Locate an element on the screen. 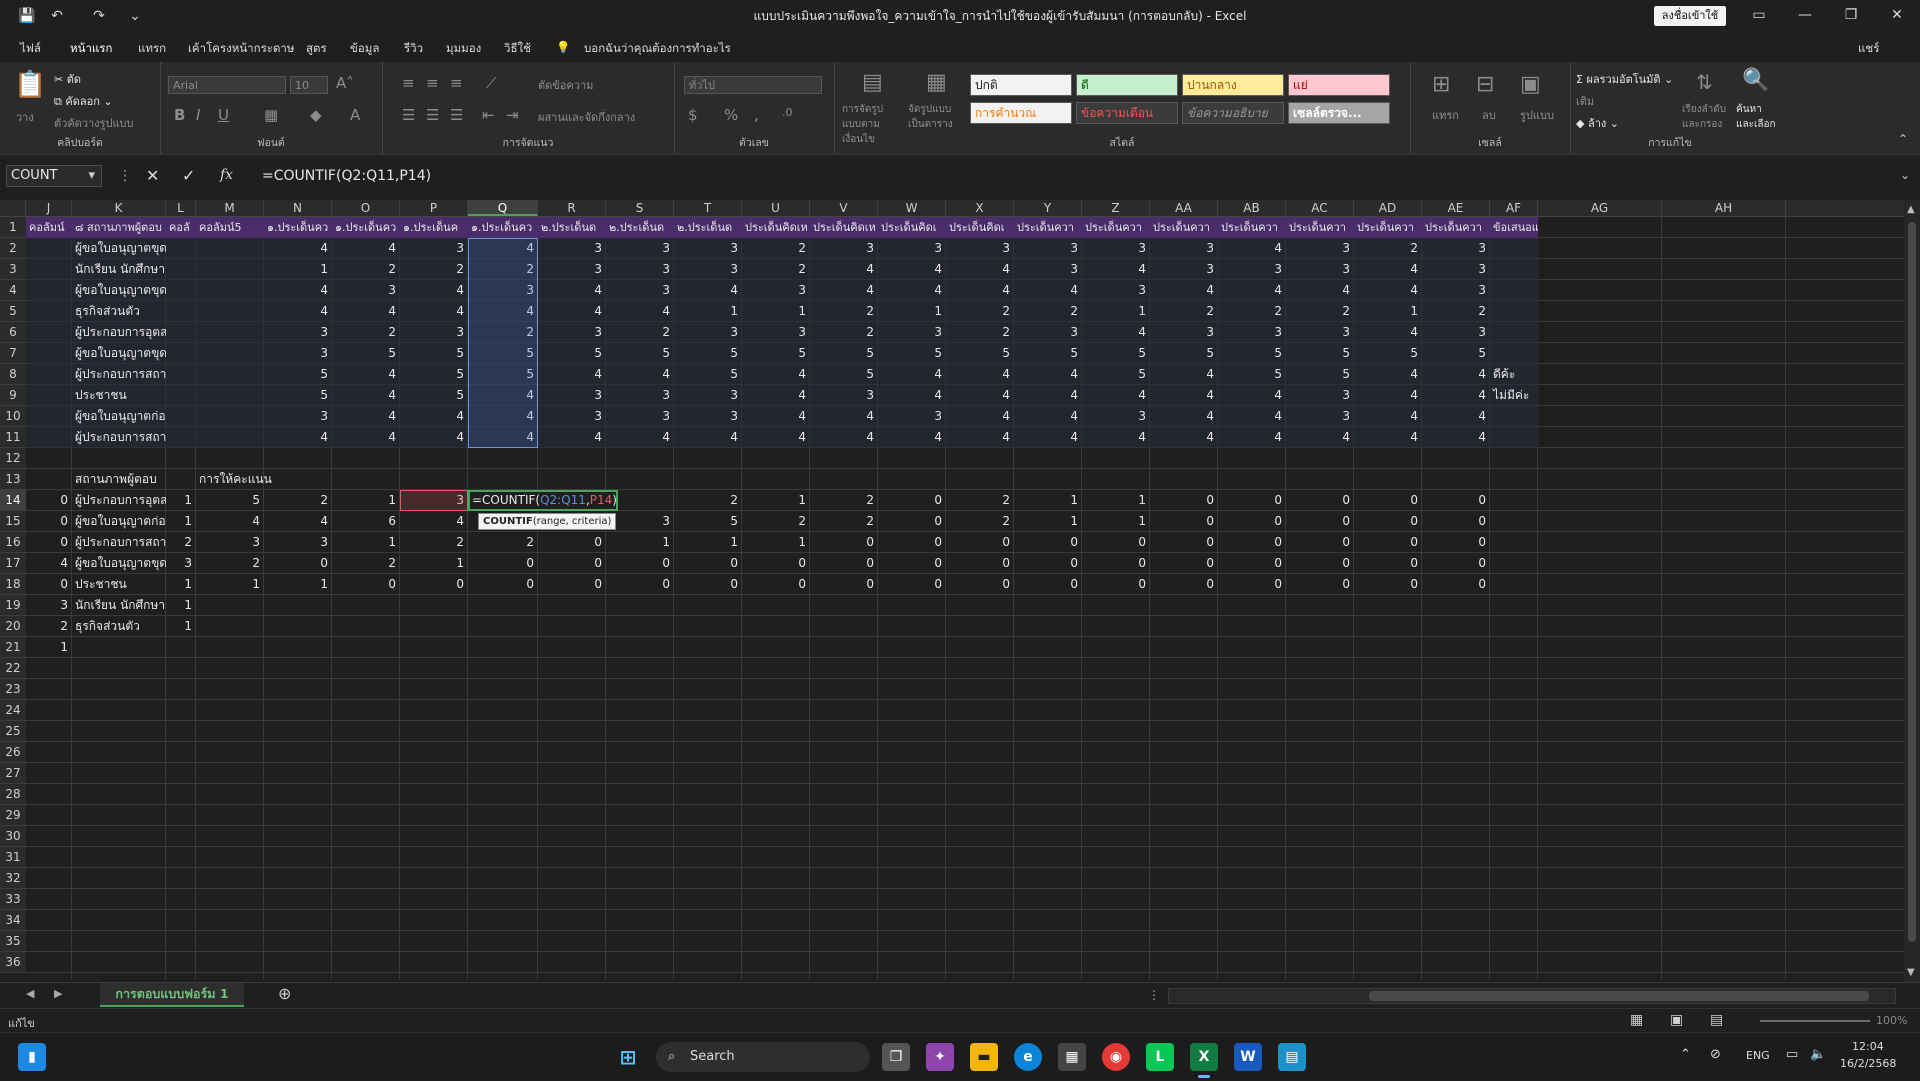  fill-color-icon: ◆ is located at coordinates (316, 115).